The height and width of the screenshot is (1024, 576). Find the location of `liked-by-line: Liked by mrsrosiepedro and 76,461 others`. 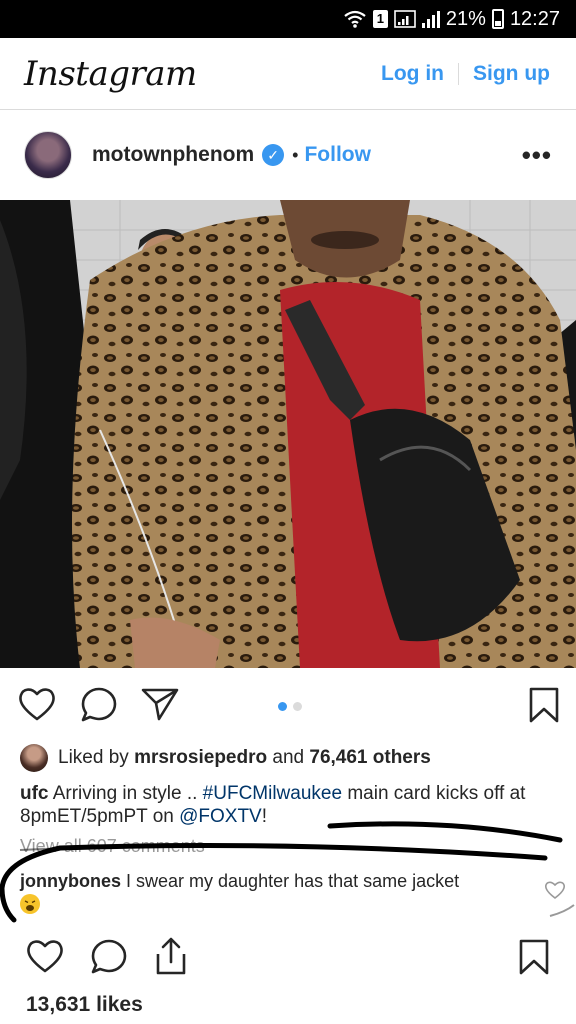

liked-by-line: Liked by mrsrosiepedro and 76,461 others is located at coordinates (225, 758).